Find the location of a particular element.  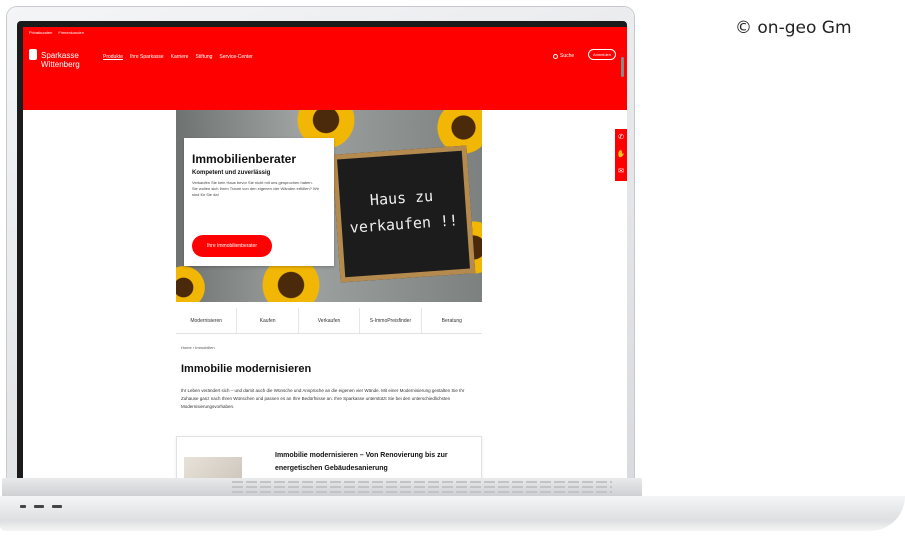

topbar-link-business: Firmenkunden is located at coordinates (71, 32).